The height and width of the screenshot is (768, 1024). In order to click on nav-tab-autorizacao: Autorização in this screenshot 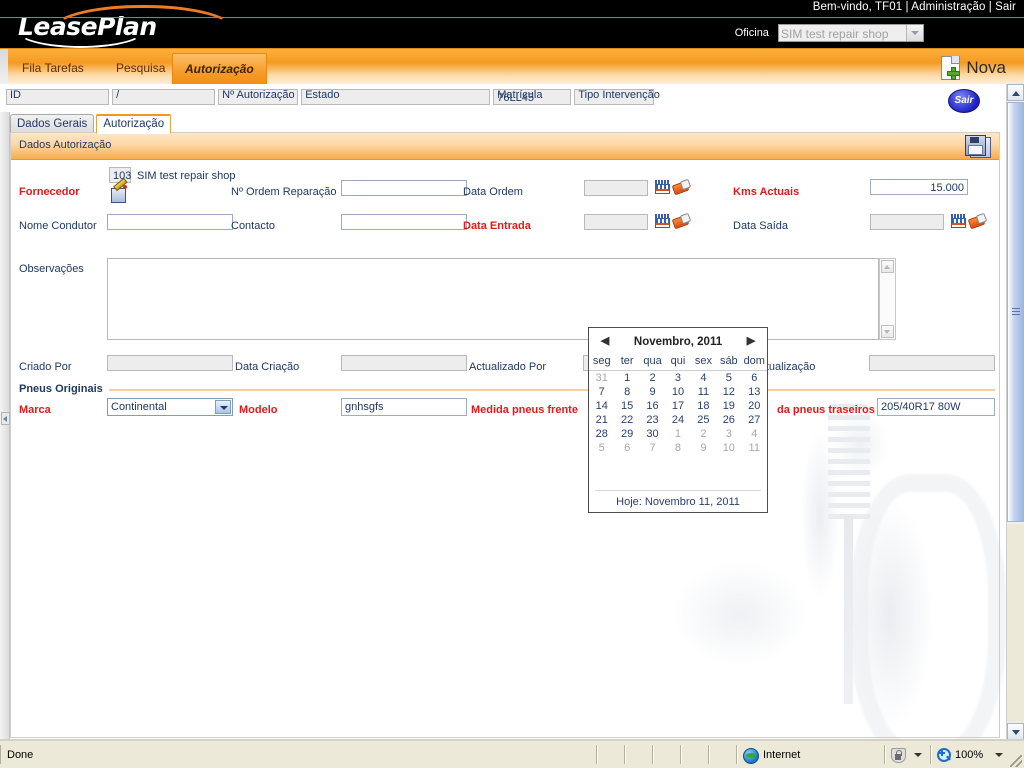, I will do `click(219, 69)`.